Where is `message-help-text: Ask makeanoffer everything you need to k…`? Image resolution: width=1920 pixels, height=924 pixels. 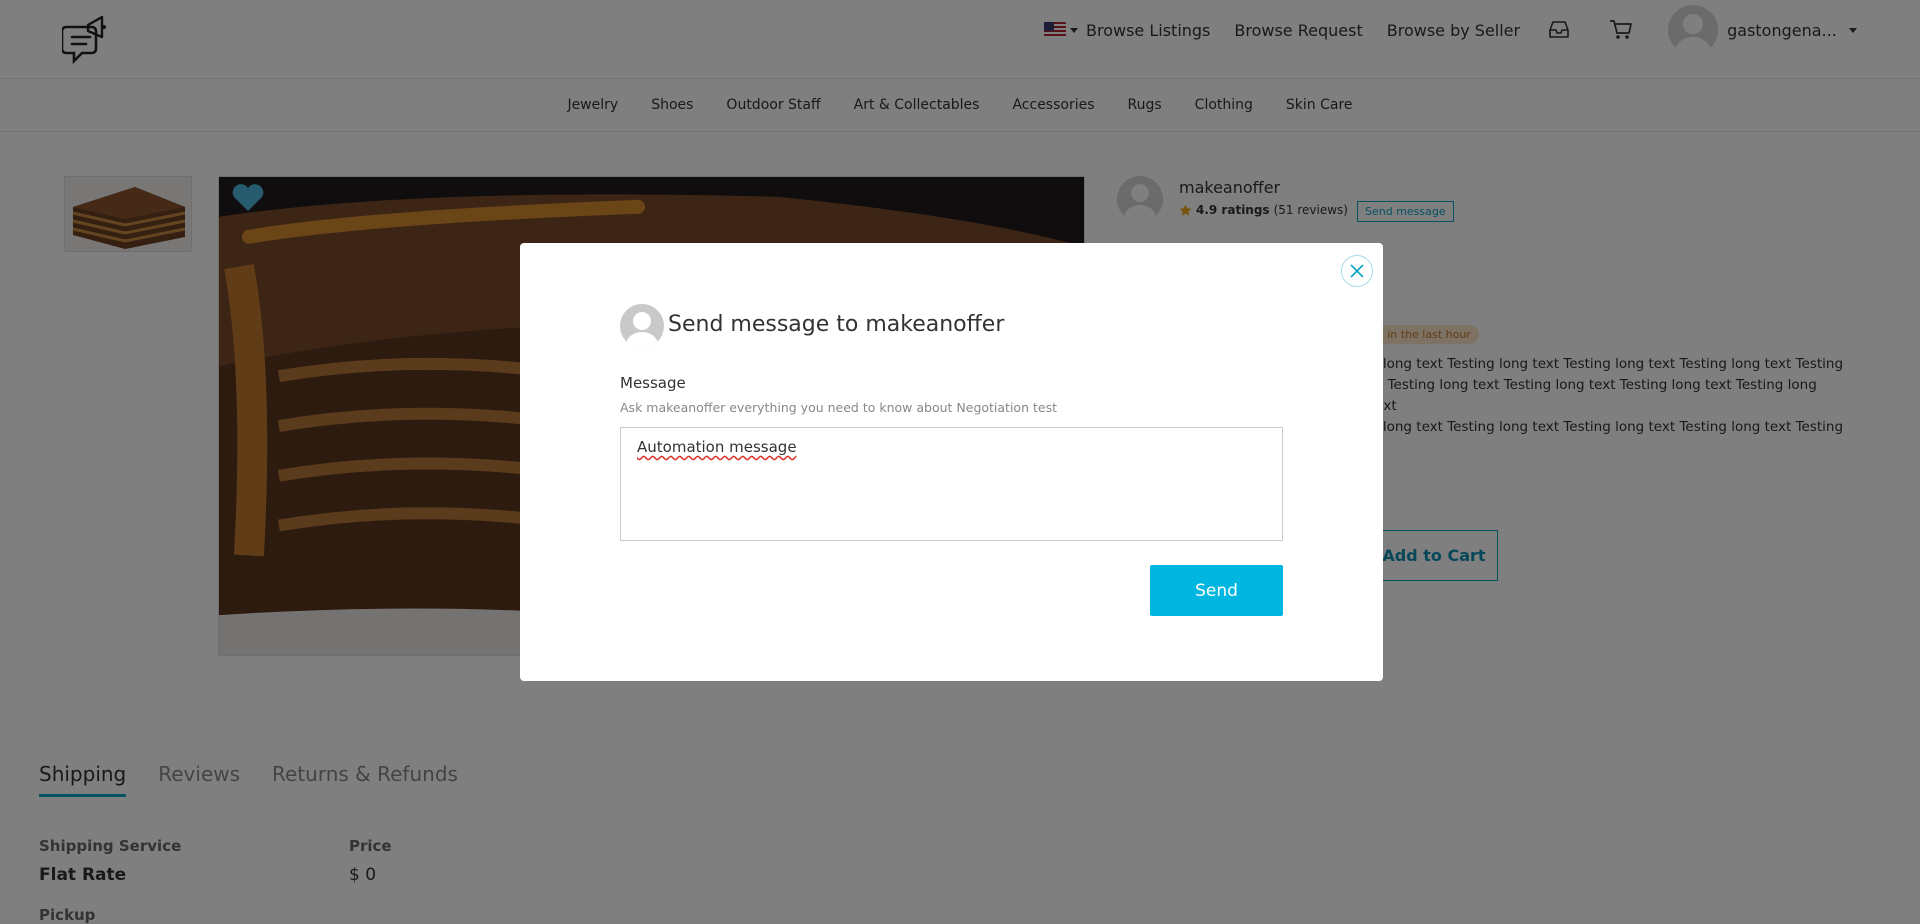
message-help-text: Ask makeanoffer everything you need to k… is located at coordinates (838, 407).